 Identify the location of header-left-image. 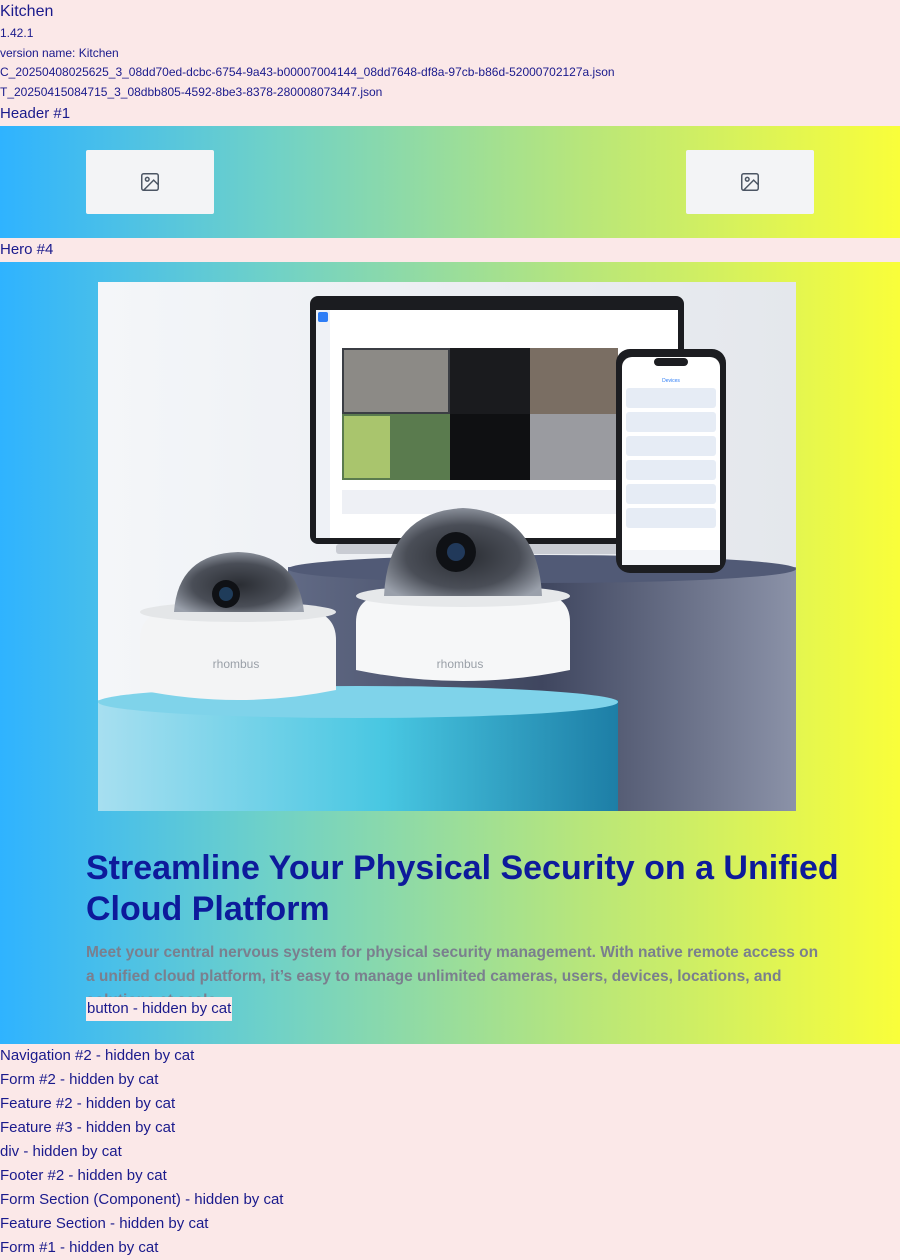
(150, 182).